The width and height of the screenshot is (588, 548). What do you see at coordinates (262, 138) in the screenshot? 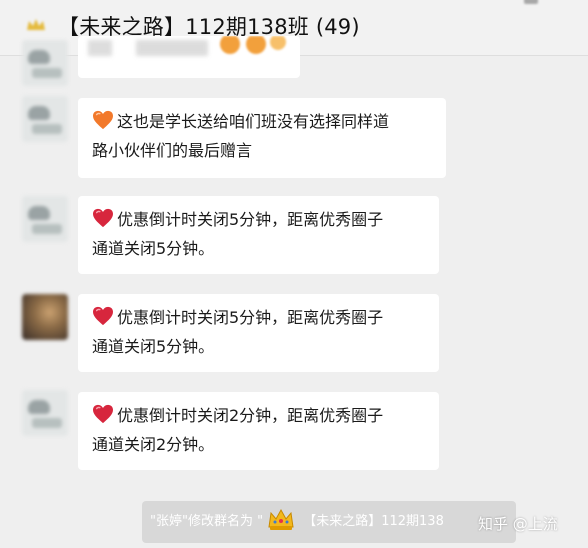
I see `message-bubble: 这也是学长送给咱们班没有选择同样道 路小伙伴们的最后赠言` at bounding box center [262, 138].